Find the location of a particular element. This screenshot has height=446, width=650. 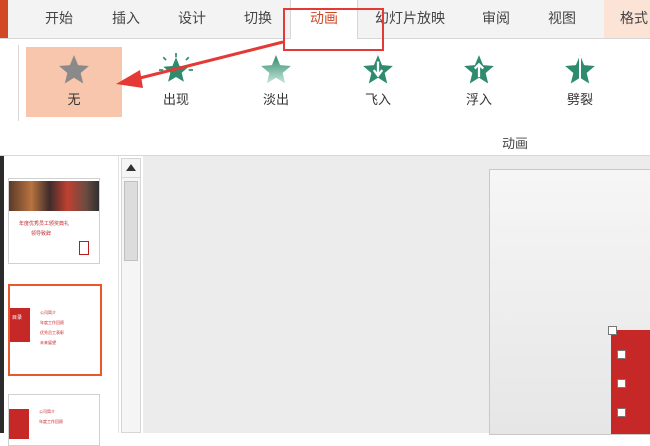

slide-1-title: 年度优秀员工颁奖典礼 is located at coordinates (44, 224).